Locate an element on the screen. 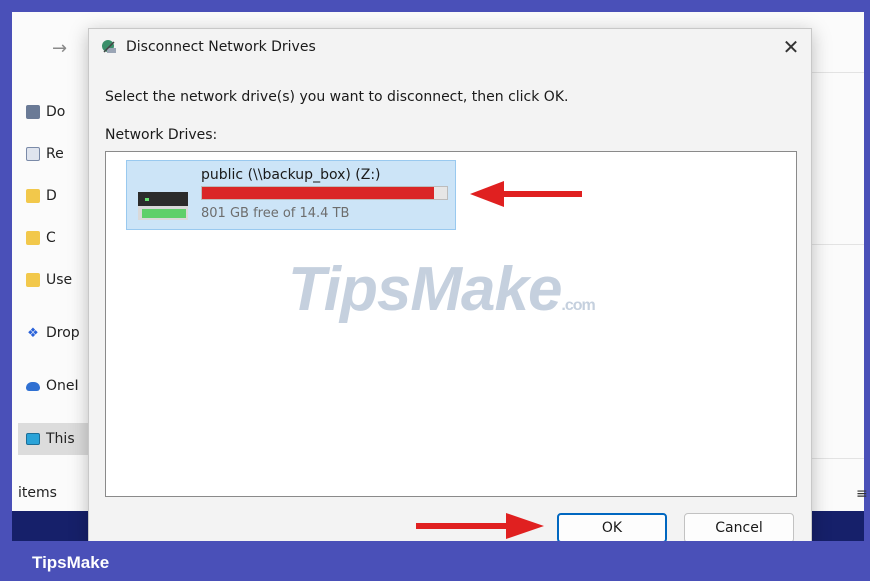 The width and height of the screenshot is (870, 581). watermark-text: TipsMake is located at coordinates (425, 289).